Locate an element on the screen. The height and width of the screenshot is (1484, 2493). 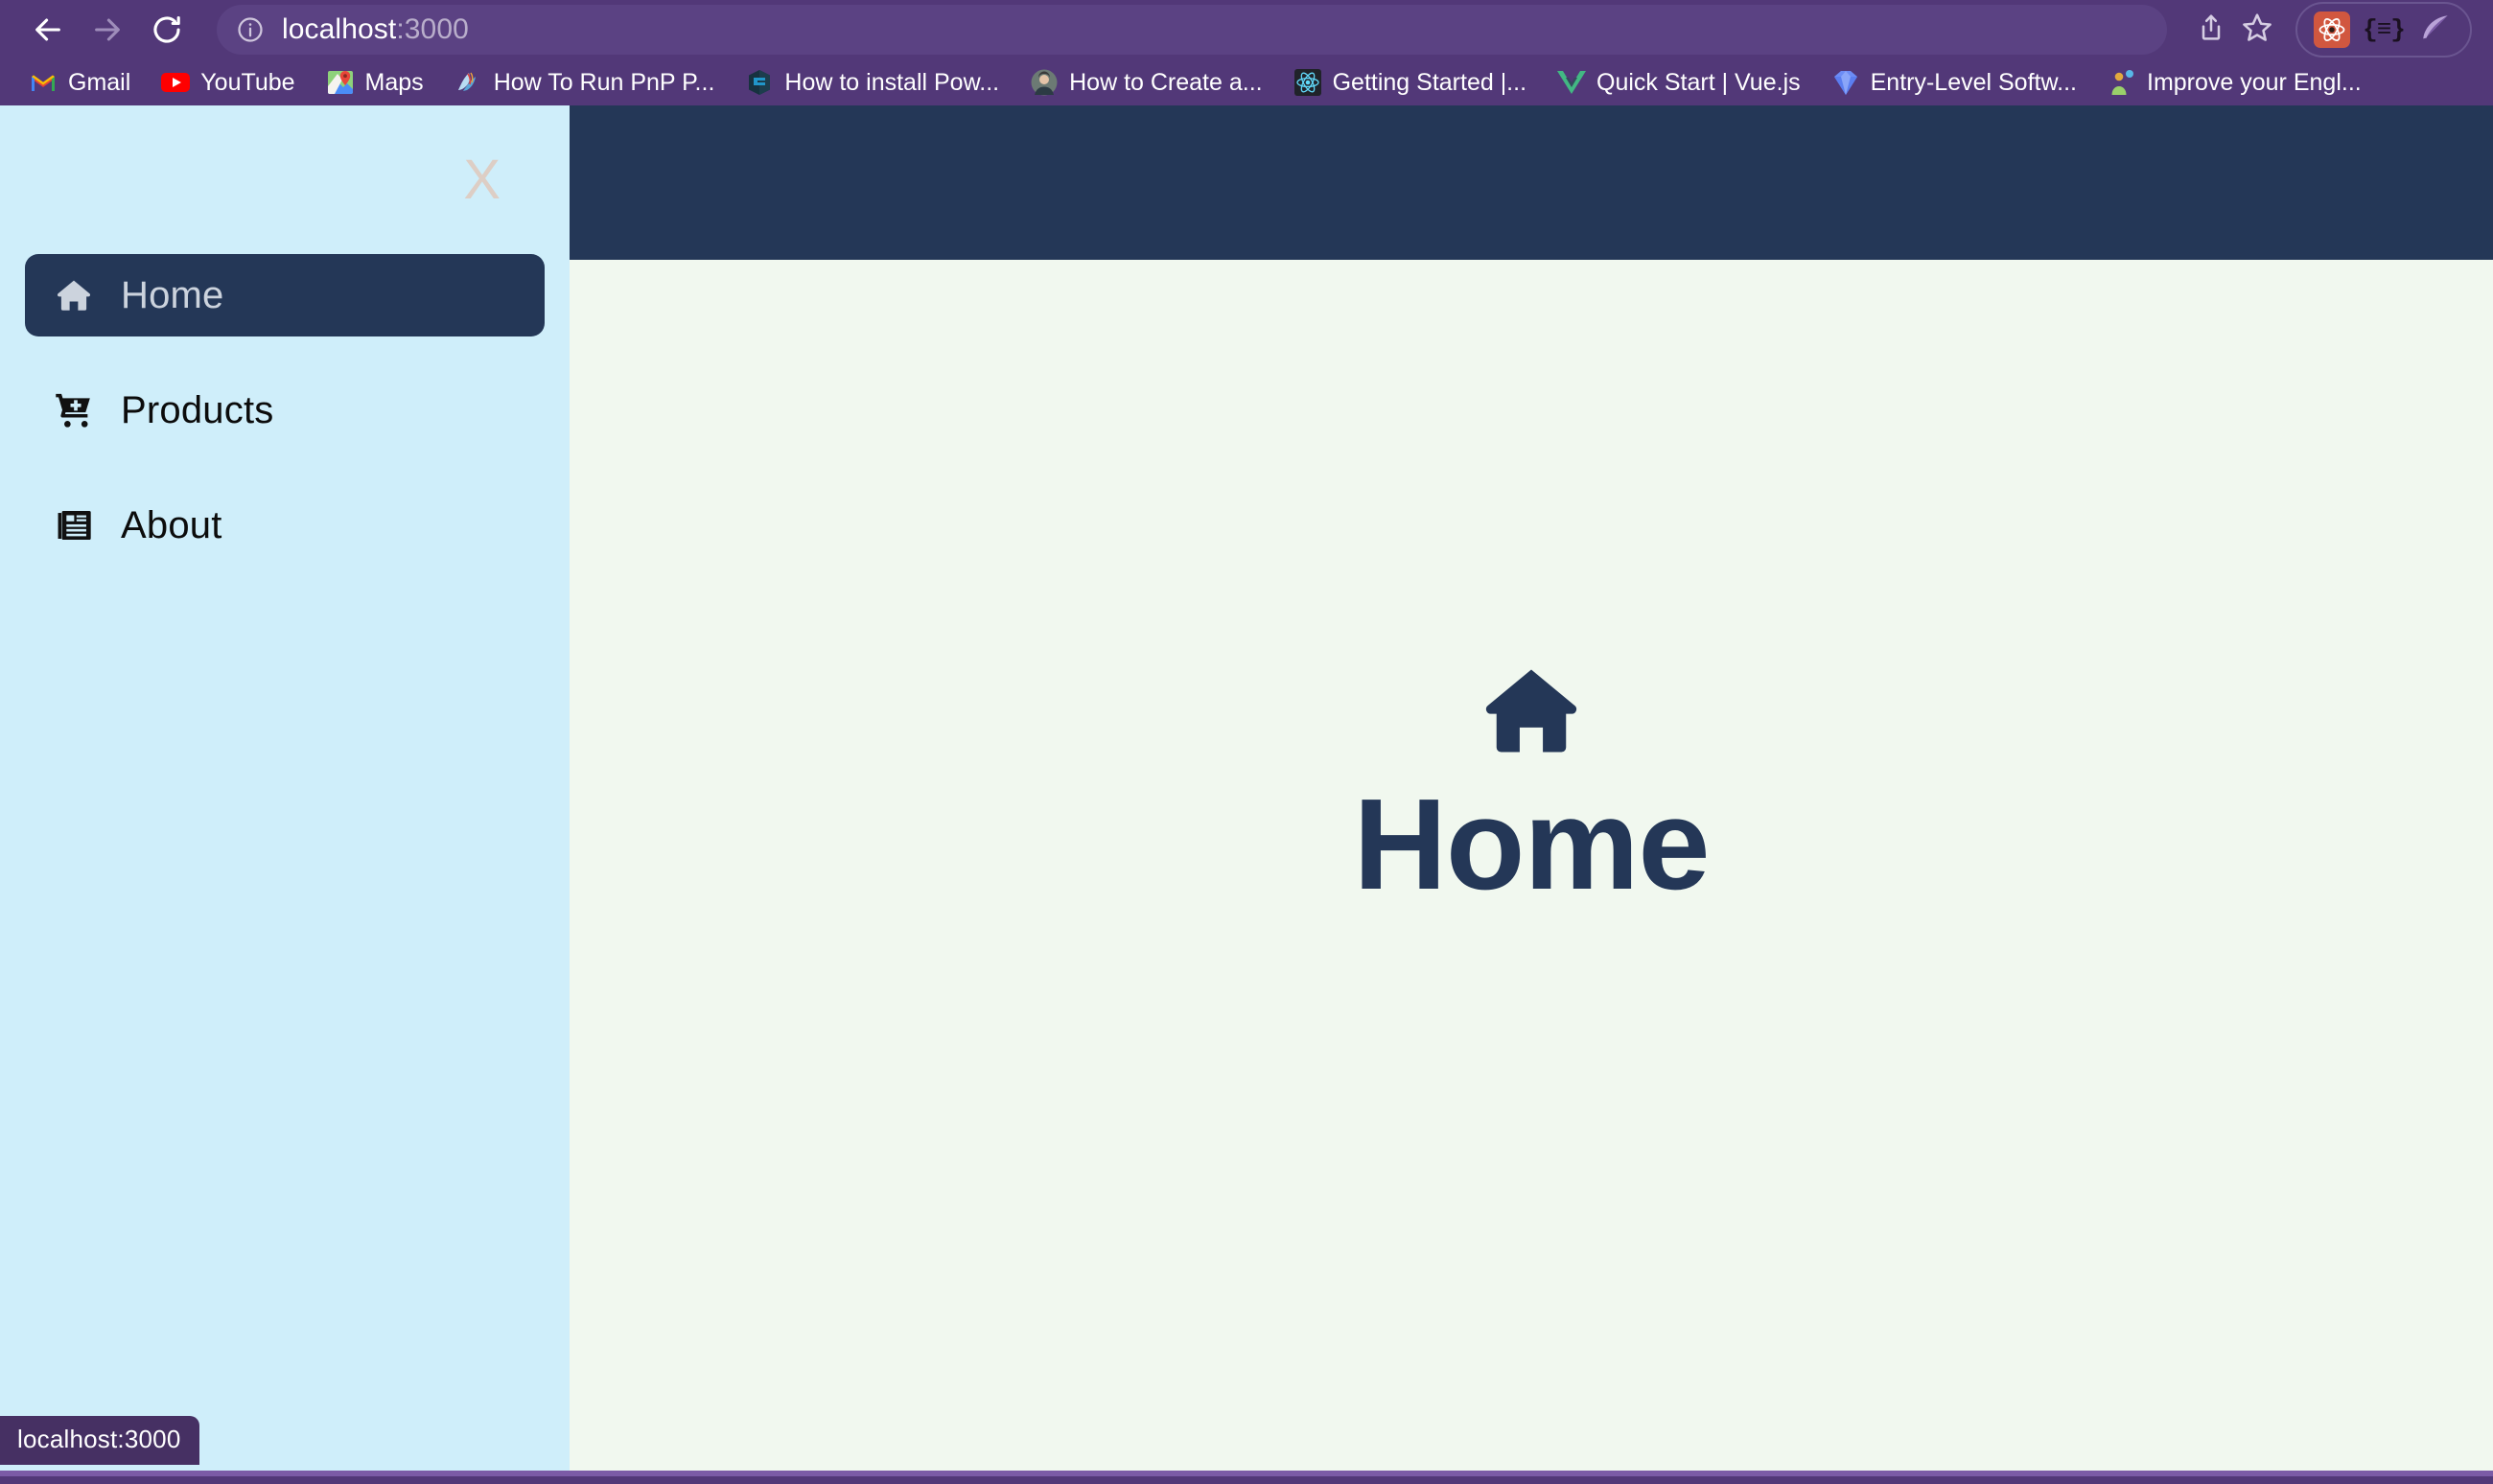
url-text: localhost:3000 is located at coordinates (375, 30).